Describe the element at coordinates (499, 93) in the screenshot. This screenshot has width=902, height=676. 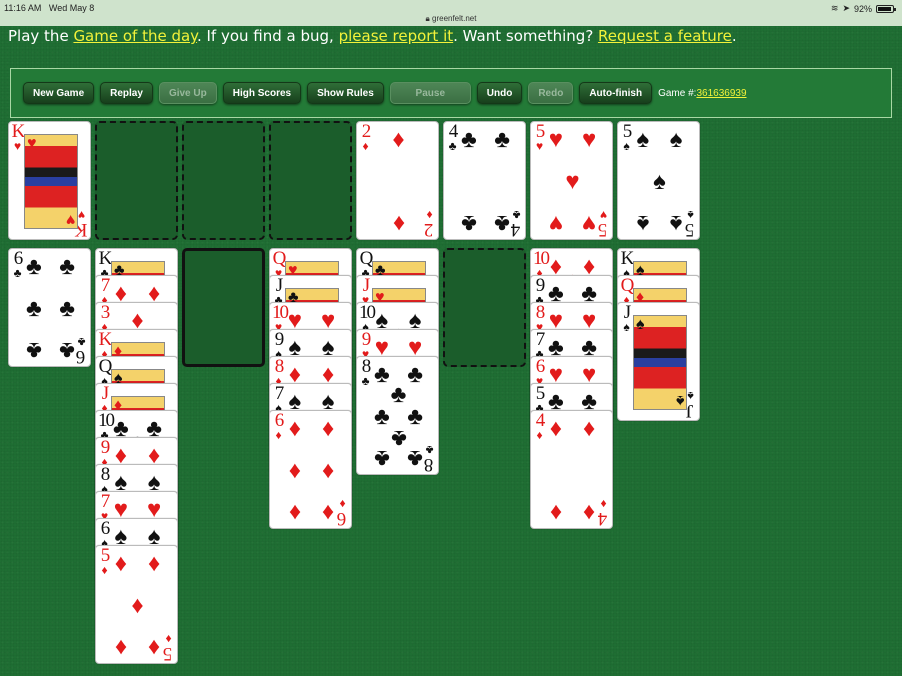
I see `undo-button: Undo` at that location.